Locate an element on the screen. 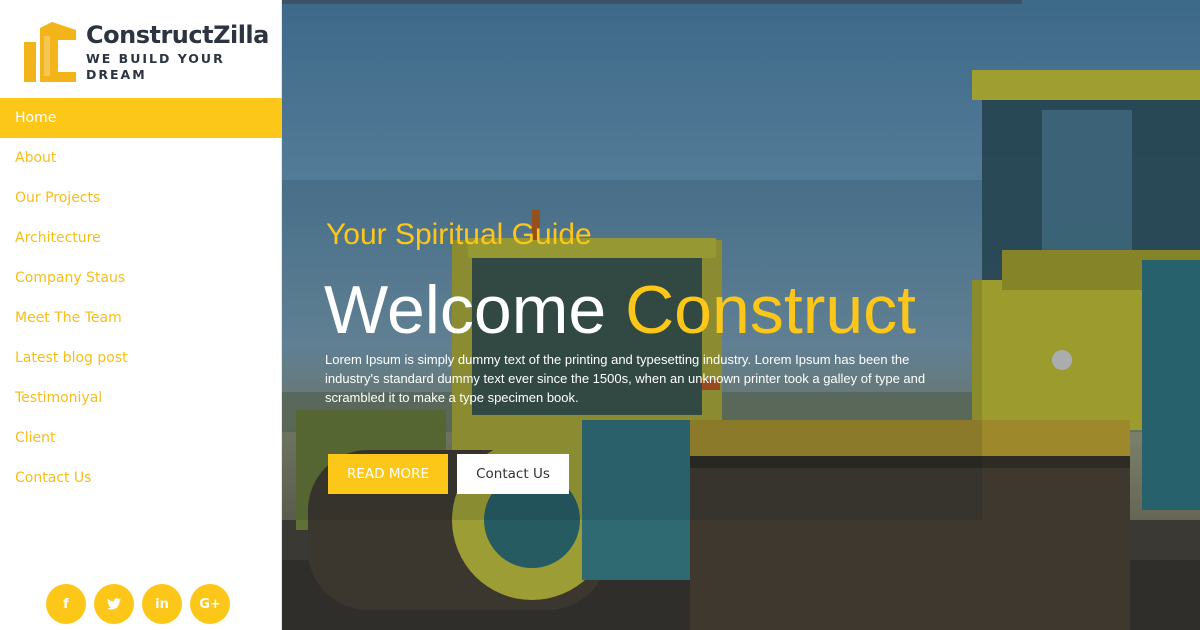 This screenshot has width=1200, height=630. nav-item-meet-the-team: Meet The Team is located at coordinates (141, 318).